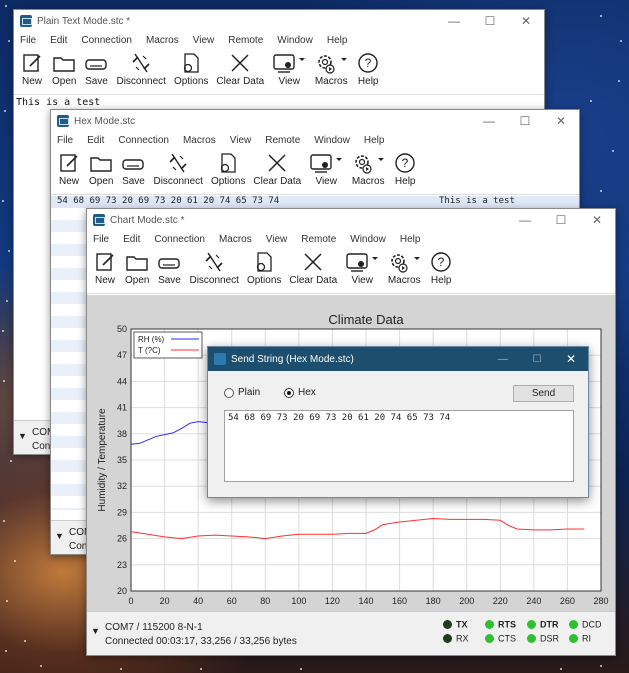 The width and height of the screenshot is (629, 673). I want to click on help-icon: ?, so click(368, 63).